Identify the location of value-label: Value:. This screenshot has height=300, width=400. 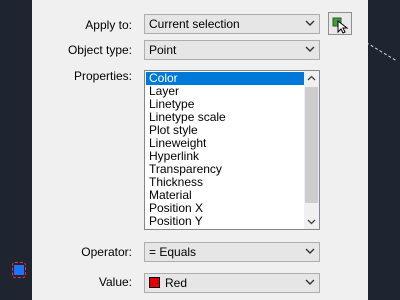
(115, 282).